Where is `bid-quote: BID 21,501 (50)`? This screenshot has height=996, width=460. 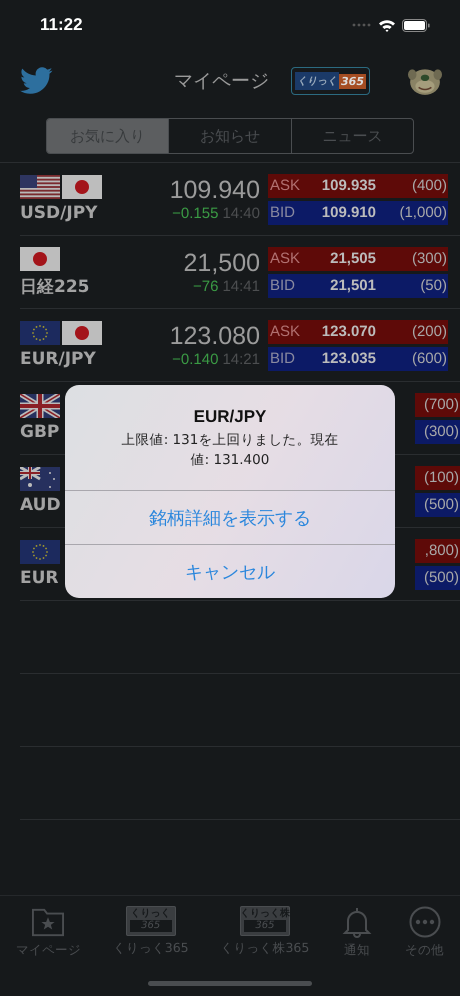 bid-quote: BID 21,501 (50) is located at coordinates (358, 286).